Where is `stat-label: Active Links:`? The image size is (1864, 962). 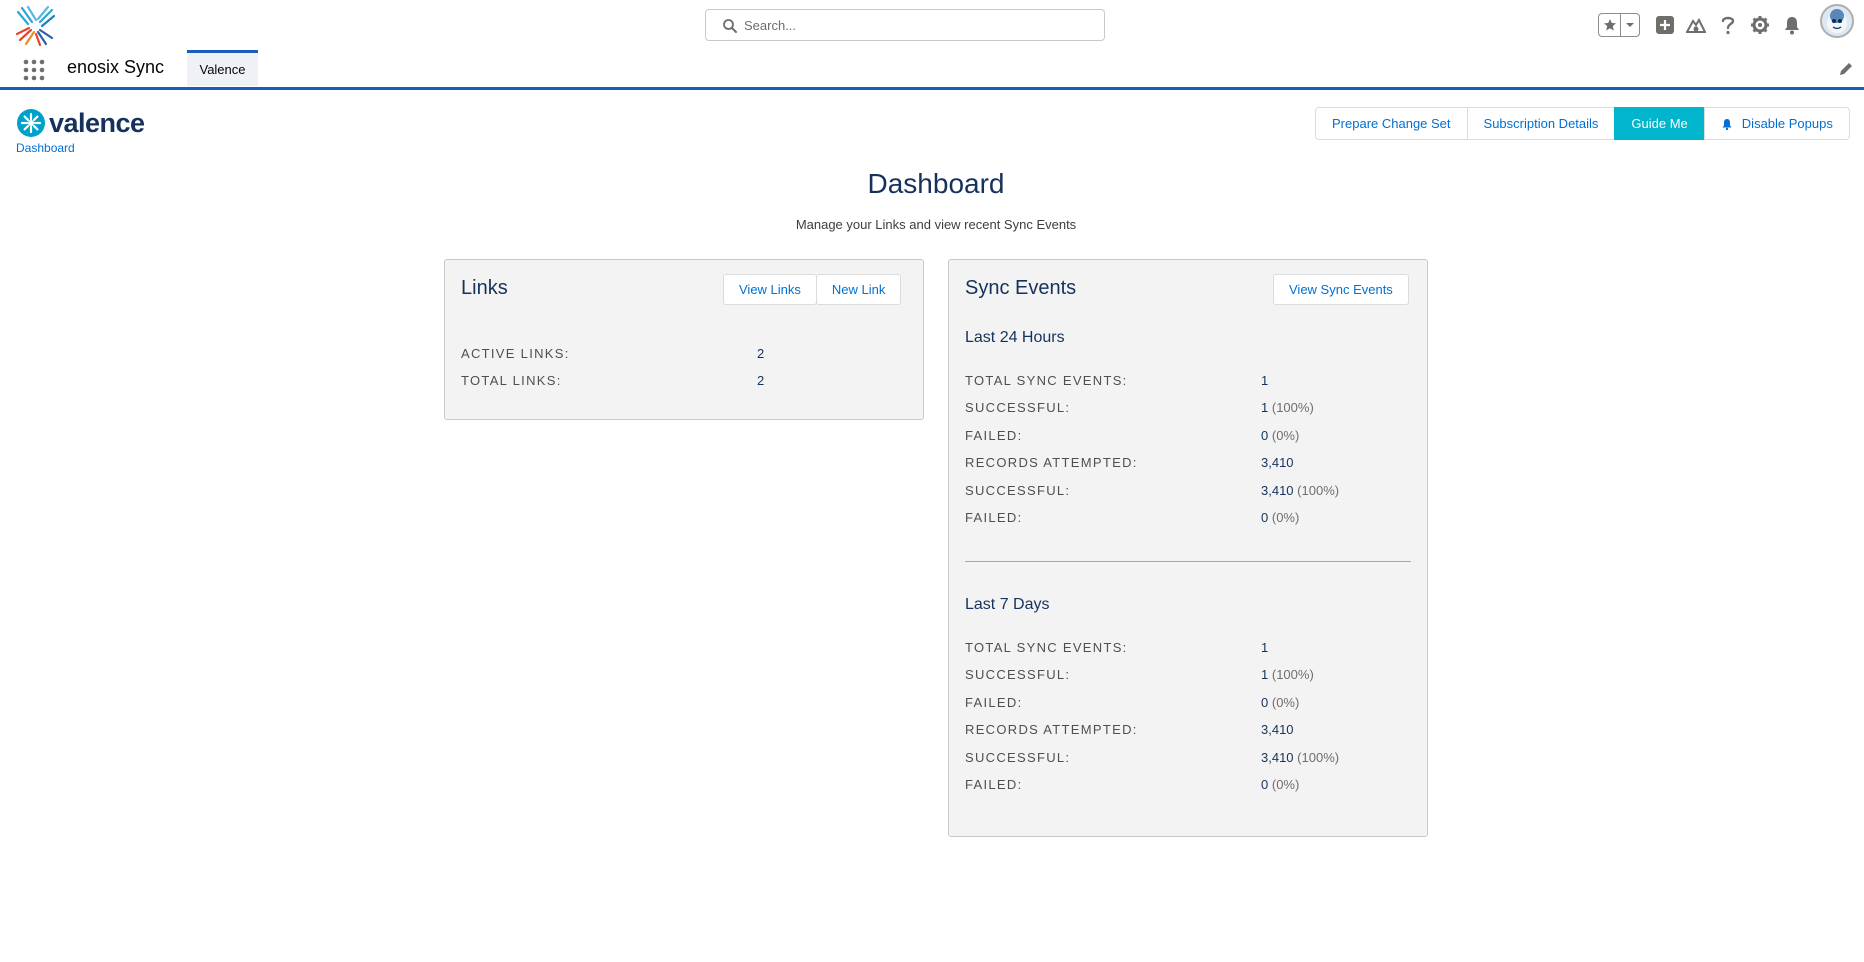
stat-label: Active Links: is located at coordinates (515, 353).